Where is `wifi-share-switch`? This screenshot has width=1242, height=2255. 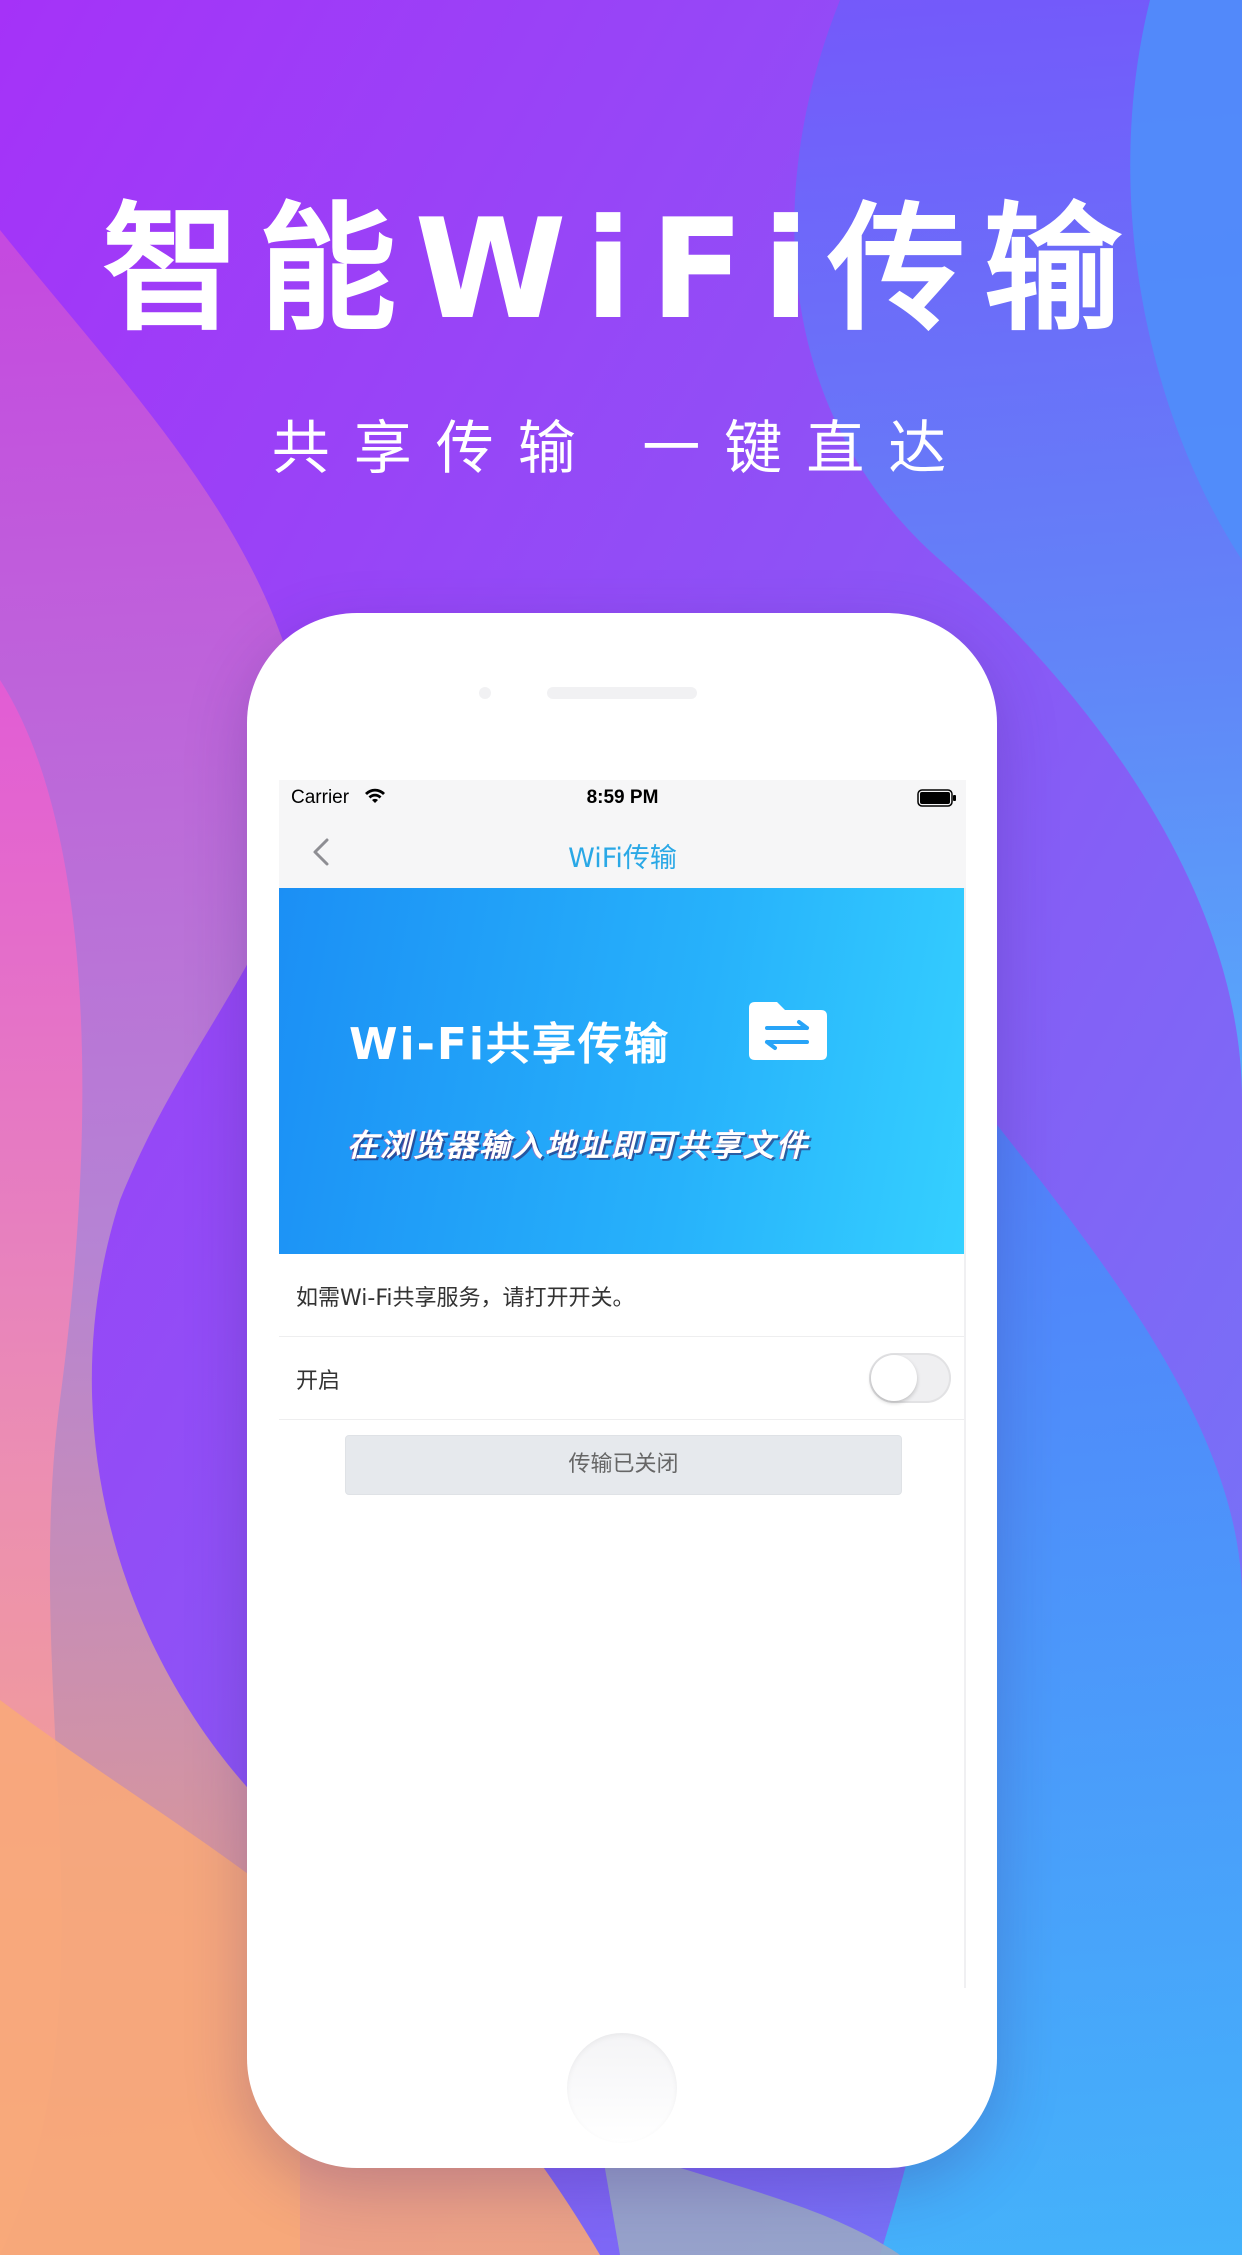
wifi-share-switch is located at coordinates (910, 1378).